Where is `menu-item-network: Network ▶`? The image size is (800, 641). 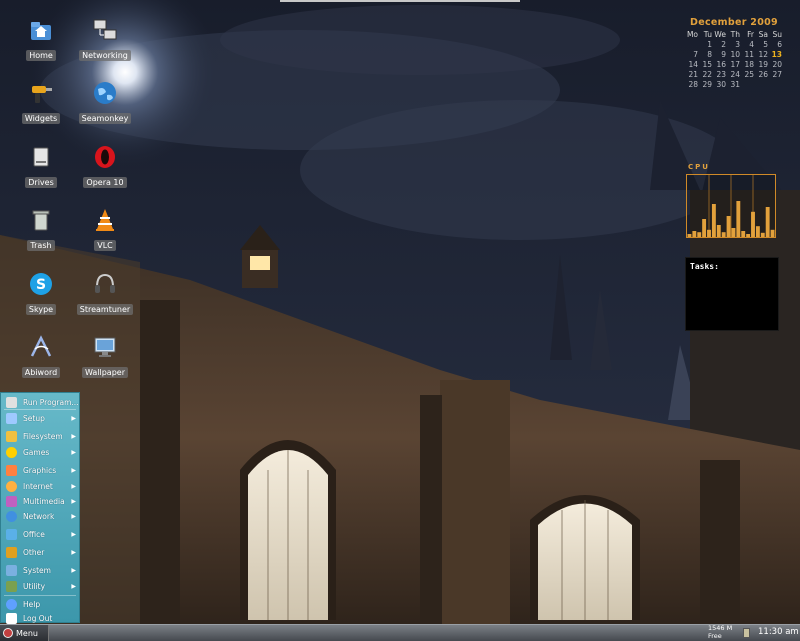 menu-item-network: Network ▶ is located at coordinates (40, 516).